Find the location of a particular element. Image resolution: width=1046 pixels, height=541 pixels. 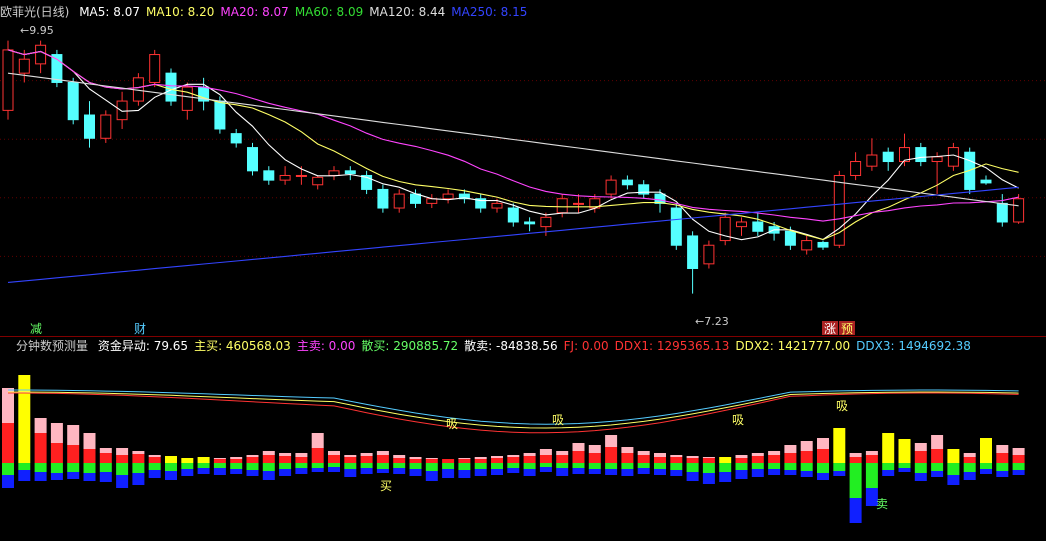

low-marker: ←7.23 is located at coordinates (712, 321).